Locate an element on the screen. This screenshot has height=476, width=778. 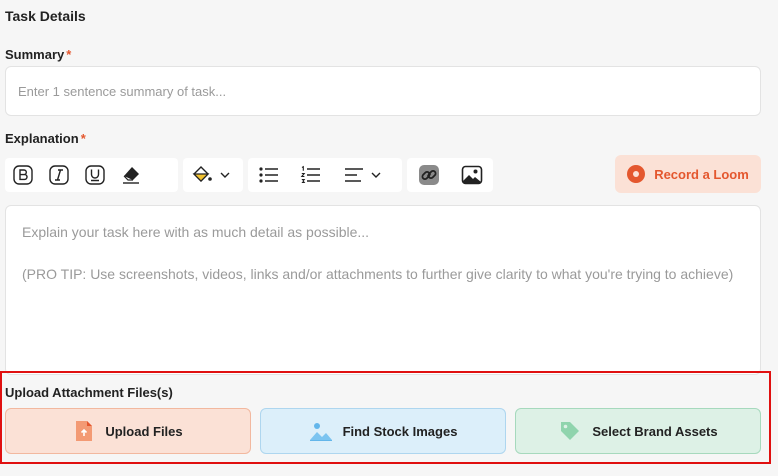
find-stock-images-button: Find Stock Images is located at coordinates (383, 431).